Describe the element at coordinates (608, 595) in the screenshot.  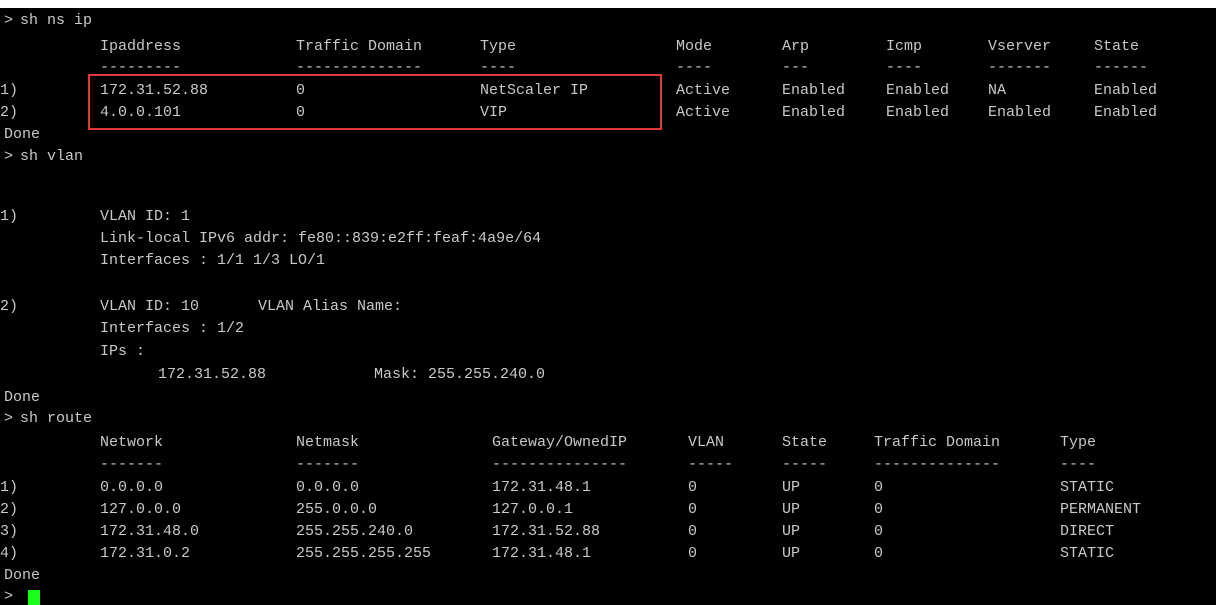
I see `input-line: >` at that location.